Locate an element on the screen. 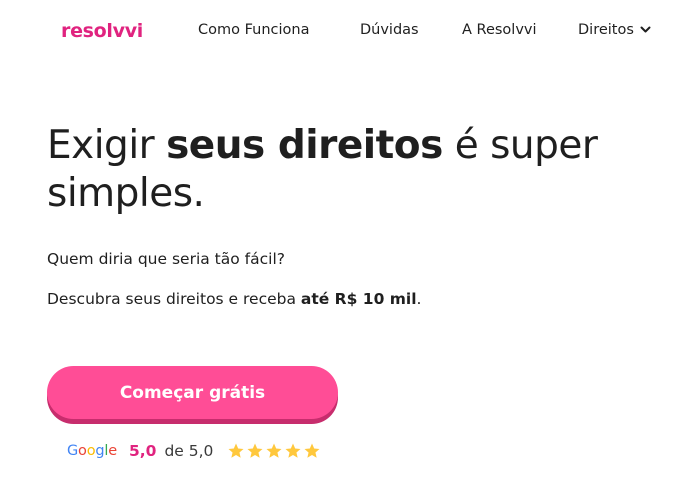  nav-direitos-dropdown: Direitos is located at coordinates (614, 30).